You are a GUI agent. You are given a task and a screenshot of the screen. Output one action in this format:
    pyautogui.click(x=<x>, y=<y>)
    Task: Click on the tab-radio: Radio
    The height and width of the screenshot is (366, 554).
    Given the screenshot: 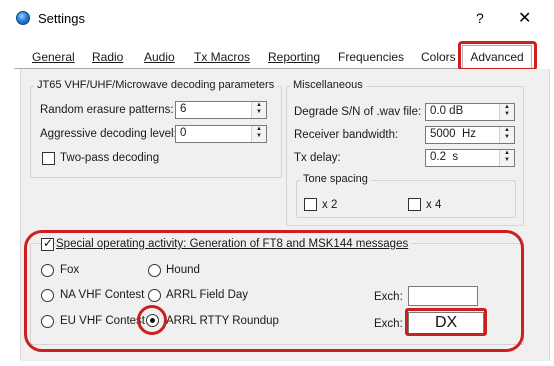 What is the action you would take?
    pyautogui.click(x=107, y=57)
    